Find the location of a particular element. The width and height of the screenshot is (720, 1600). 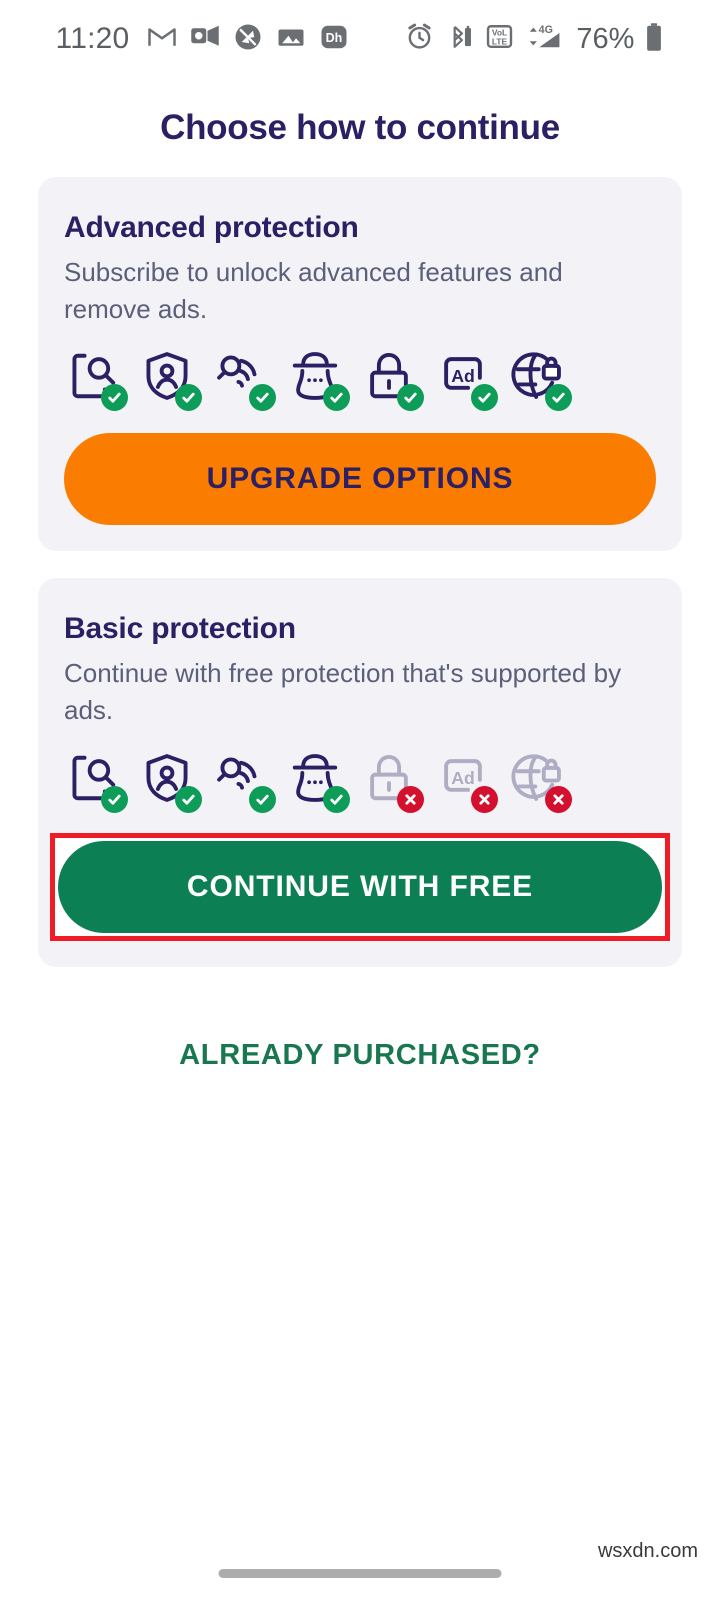

svg-text: Dh is located at coordinates (334, 38).